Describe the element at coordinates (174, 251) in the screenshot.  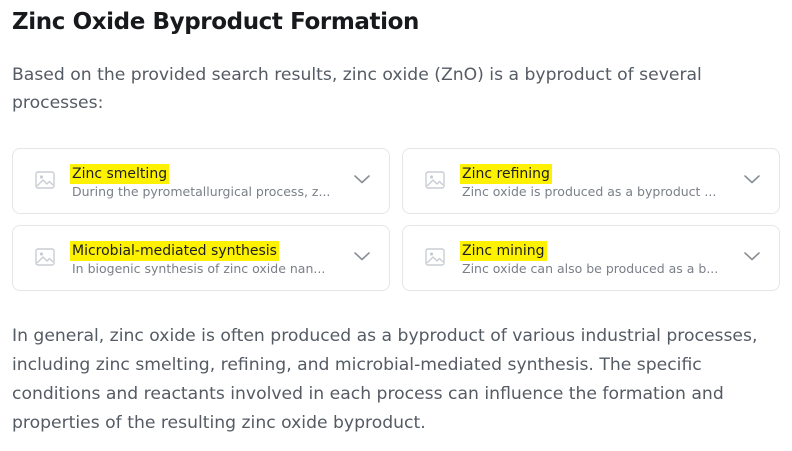
I see `card-title: Microbial-mediated synthesis` at that location.